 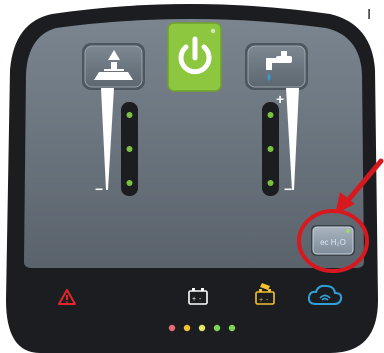 What do you see at coordinates (113, 66) in the screenshot?
I see `brush-pressure-hit-area` at bounding box center [113, 66].